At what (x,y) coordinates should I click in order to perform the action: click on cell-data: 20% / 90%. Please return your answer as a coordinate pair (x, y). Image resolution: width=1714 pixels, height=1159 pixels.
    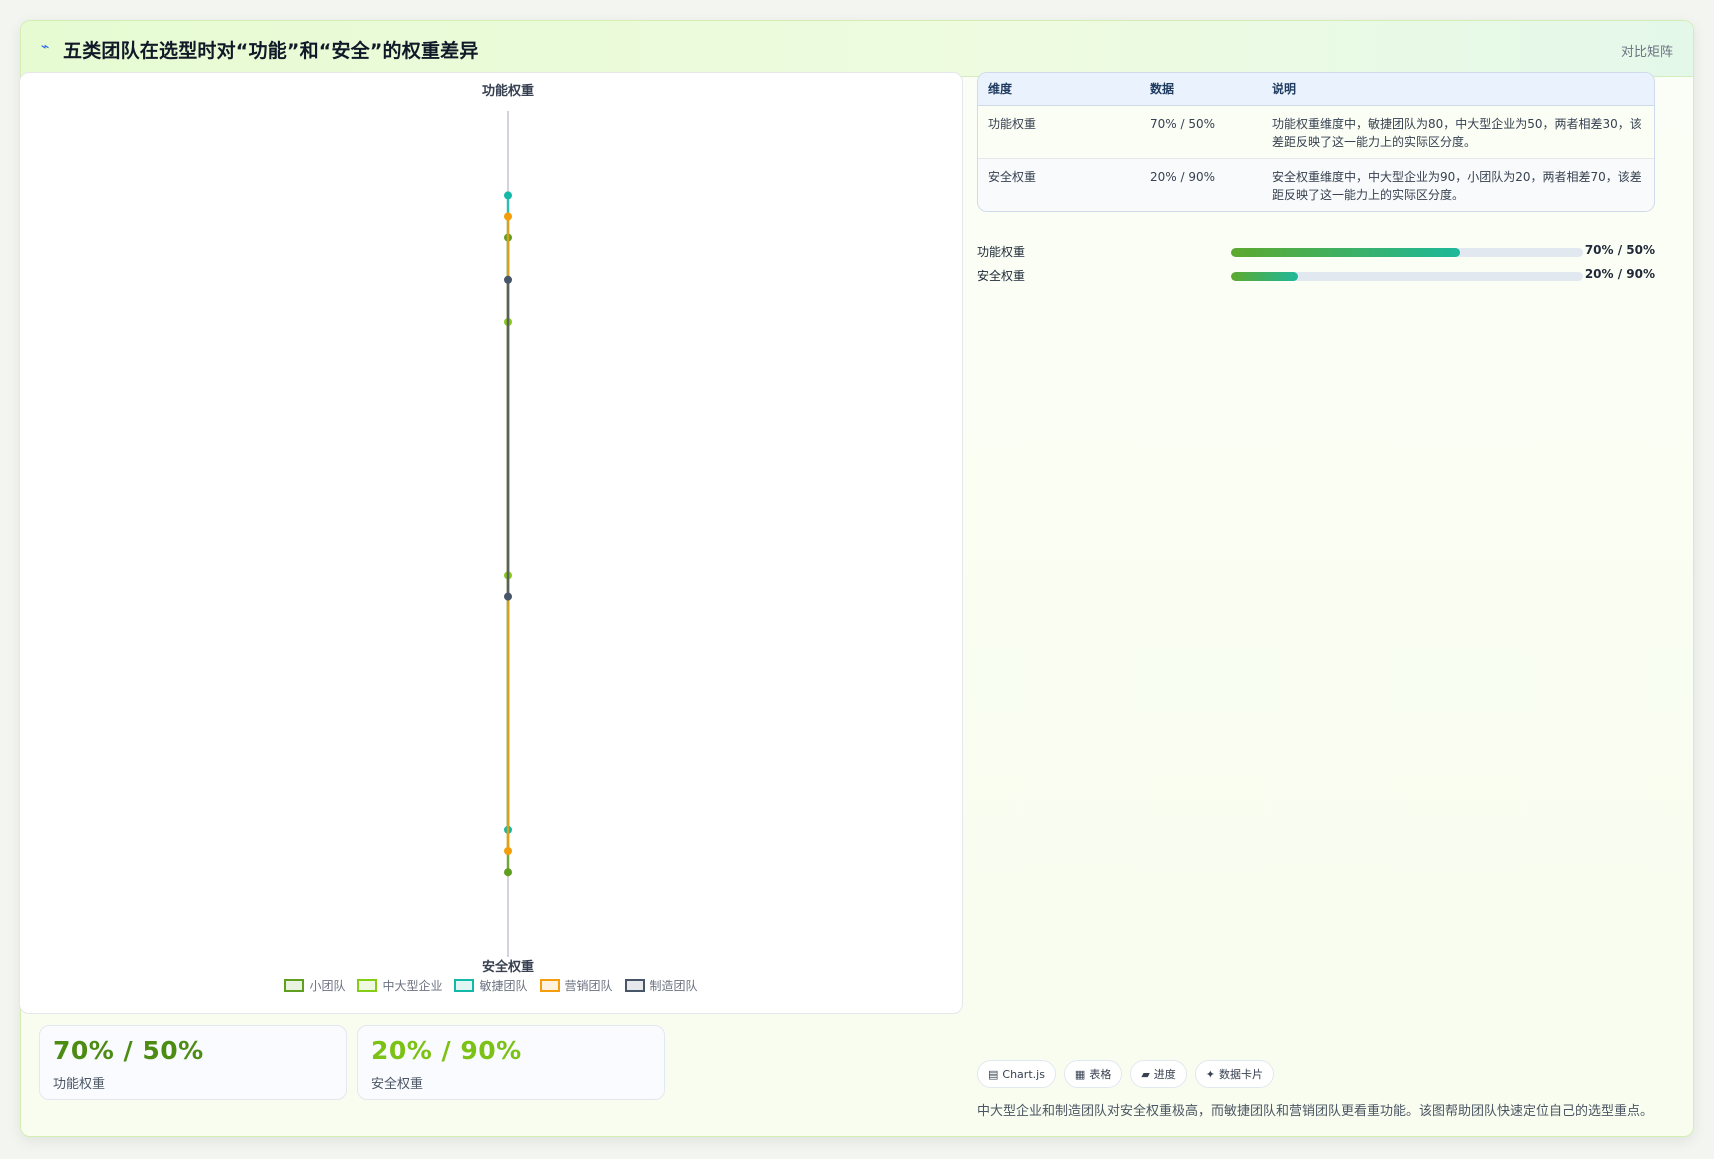
    Looking at the image, I should click on (1183, 176).